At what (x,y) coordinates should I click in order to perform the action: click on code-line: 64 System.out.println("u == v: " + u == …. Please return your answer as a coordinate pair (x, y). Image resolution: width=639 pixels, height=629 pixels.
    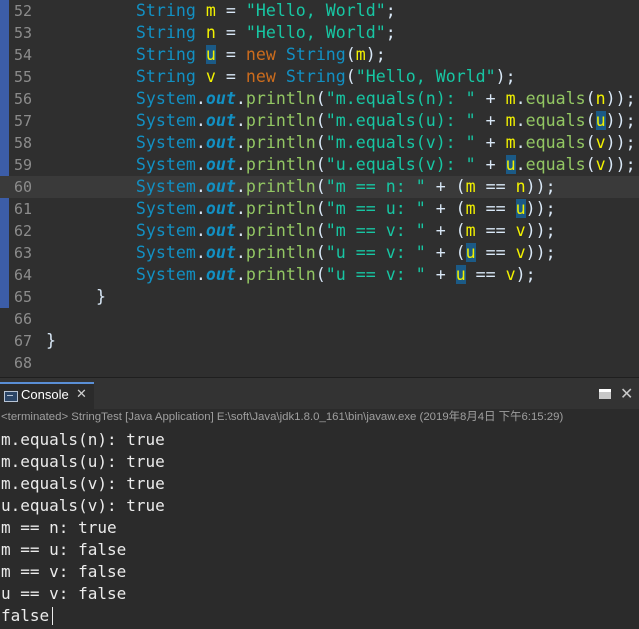
    Looking at the image, I should click on (319, 275).